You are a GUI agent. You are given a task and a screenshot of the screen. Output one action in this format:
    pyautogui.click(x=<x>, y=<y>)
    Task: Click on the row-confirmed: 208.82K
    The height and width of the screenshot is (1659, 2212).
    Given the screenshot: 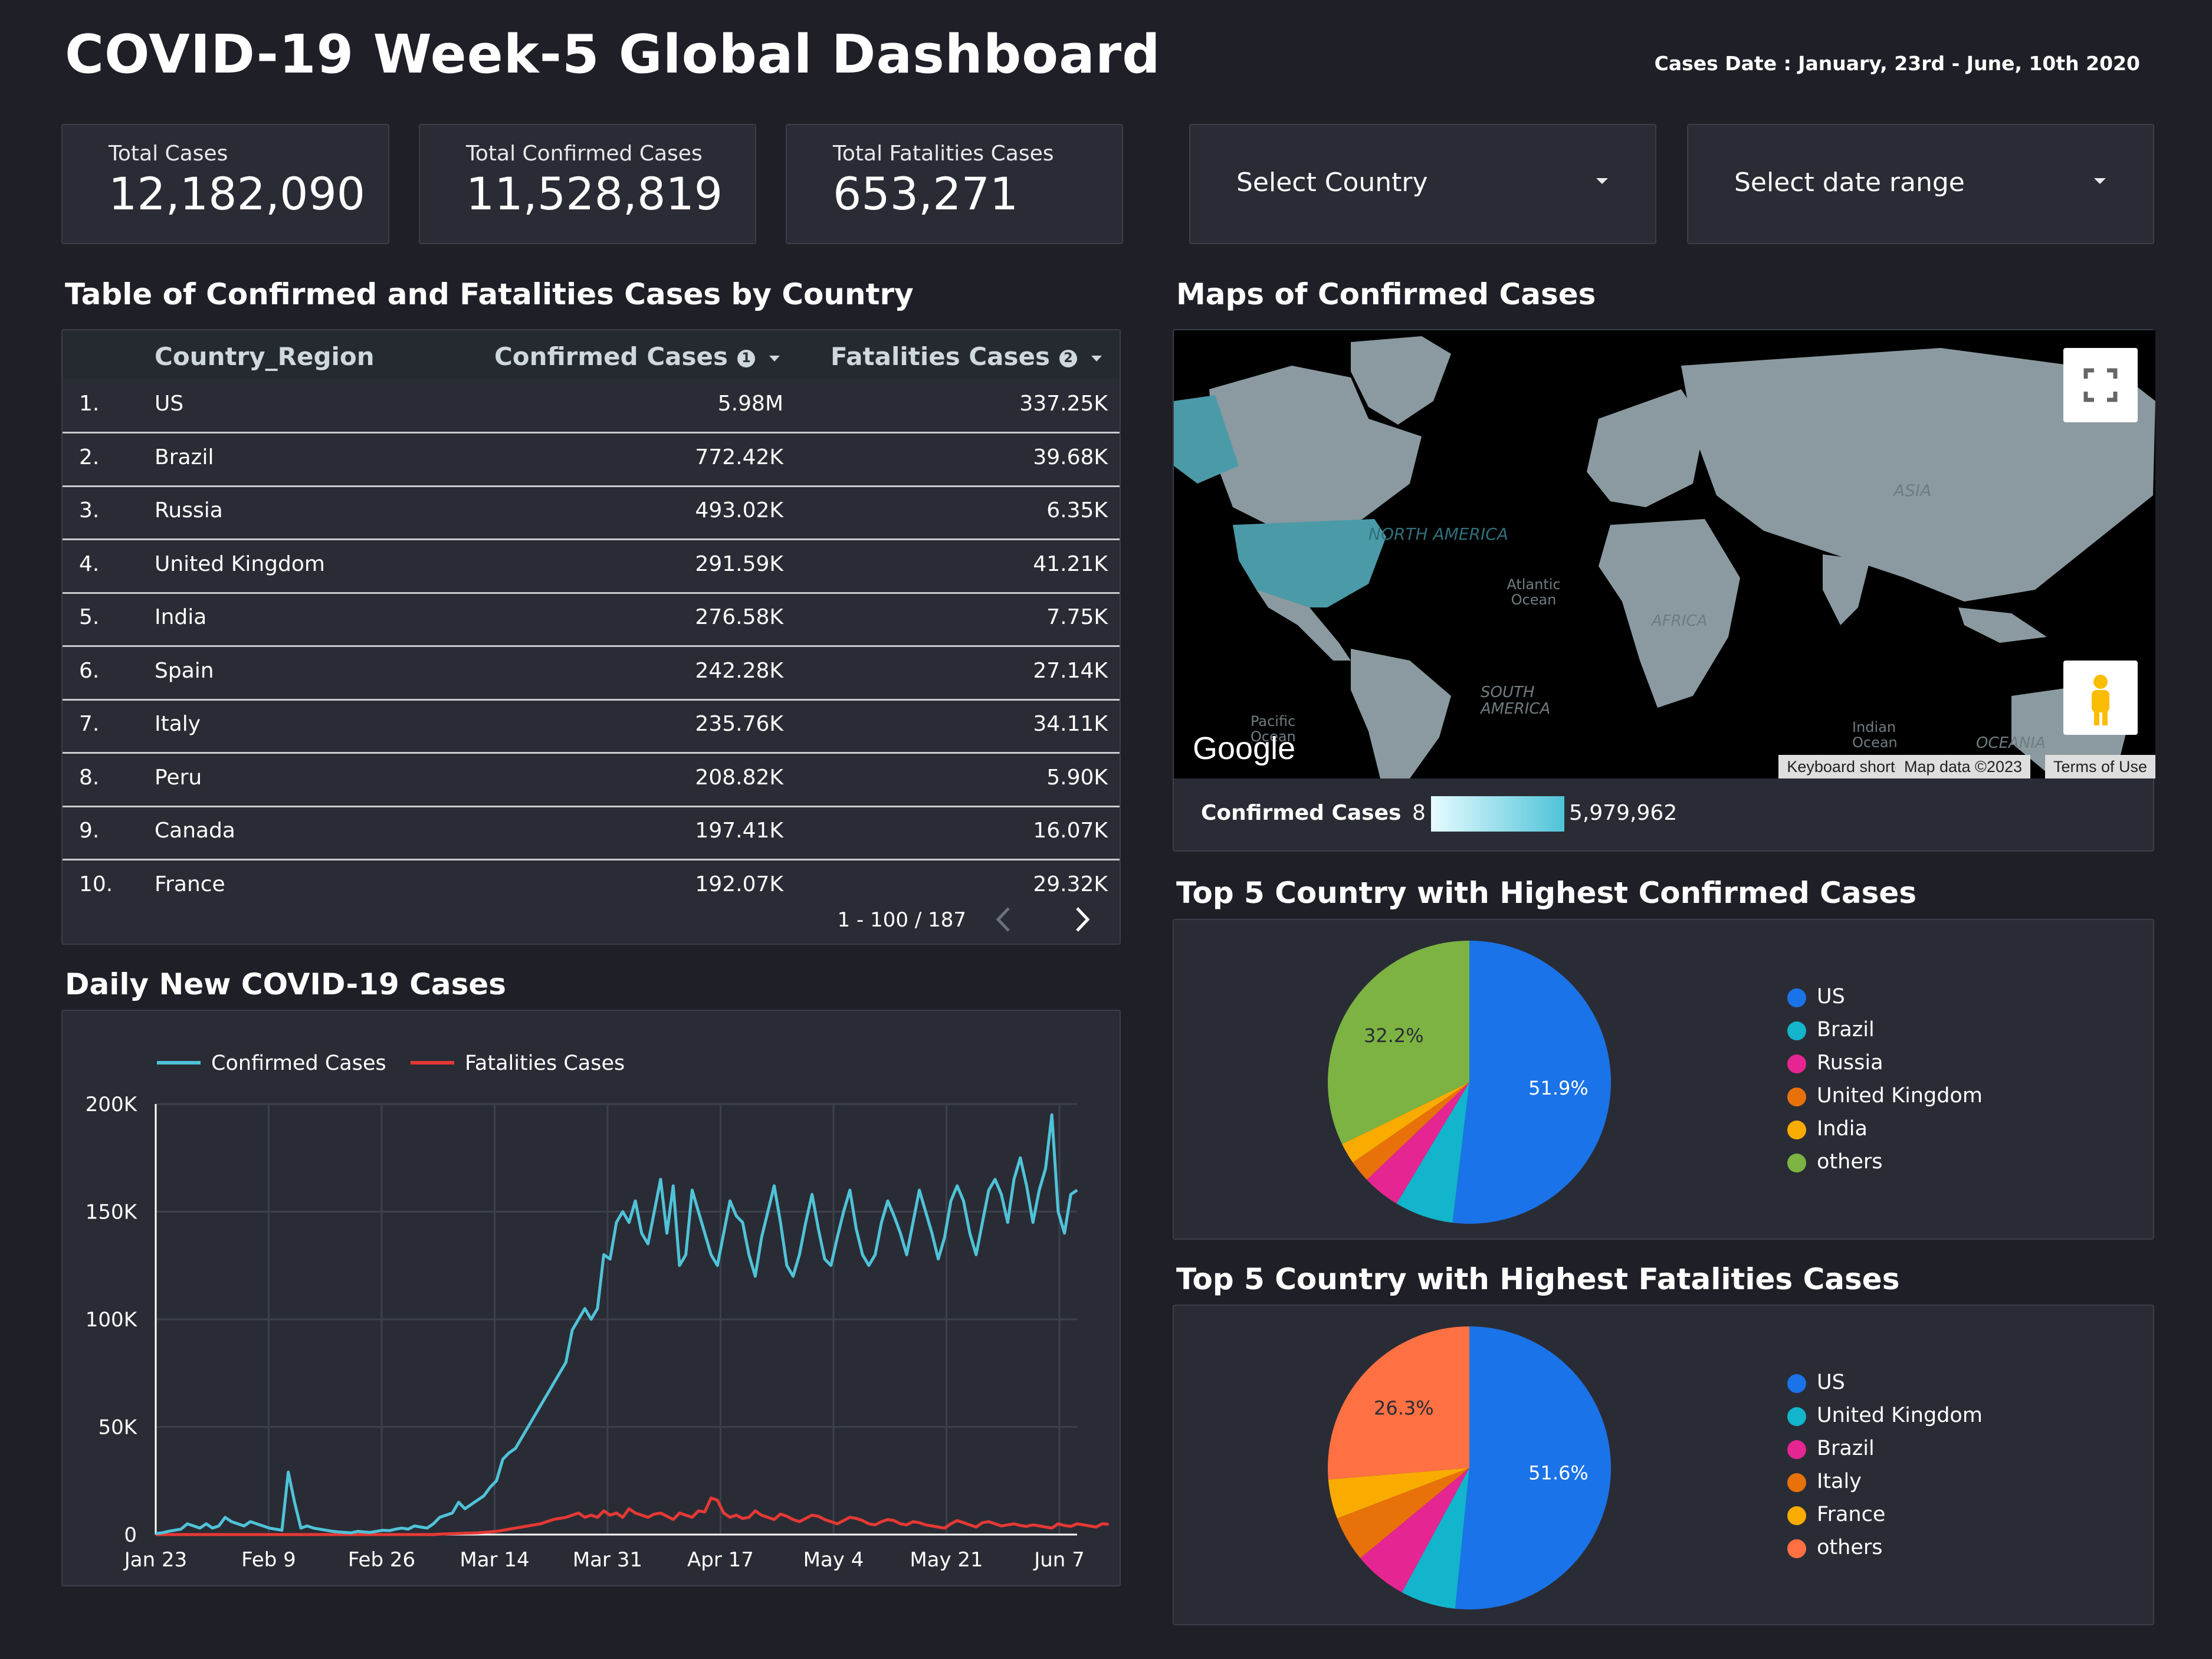 What is the action you would take?
    pyautogui.click(x=739, y=778)
    